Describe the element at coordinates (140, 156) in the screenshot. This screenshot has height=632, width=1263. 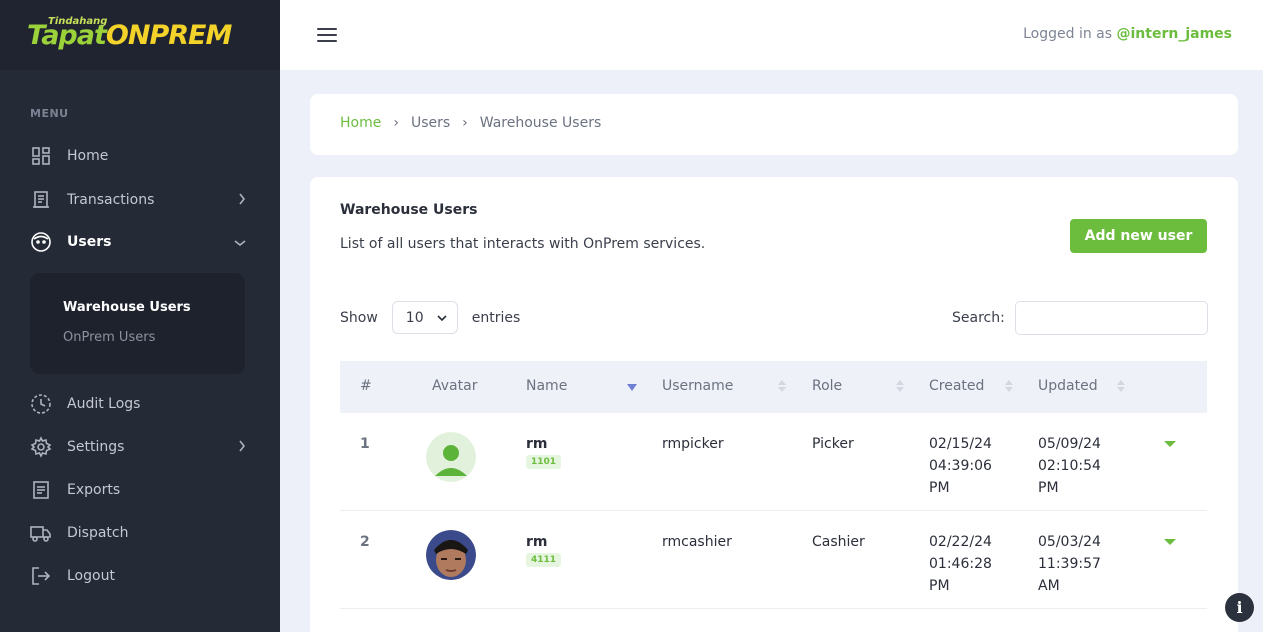
I see `sidebar-item-home: Home` at that location.